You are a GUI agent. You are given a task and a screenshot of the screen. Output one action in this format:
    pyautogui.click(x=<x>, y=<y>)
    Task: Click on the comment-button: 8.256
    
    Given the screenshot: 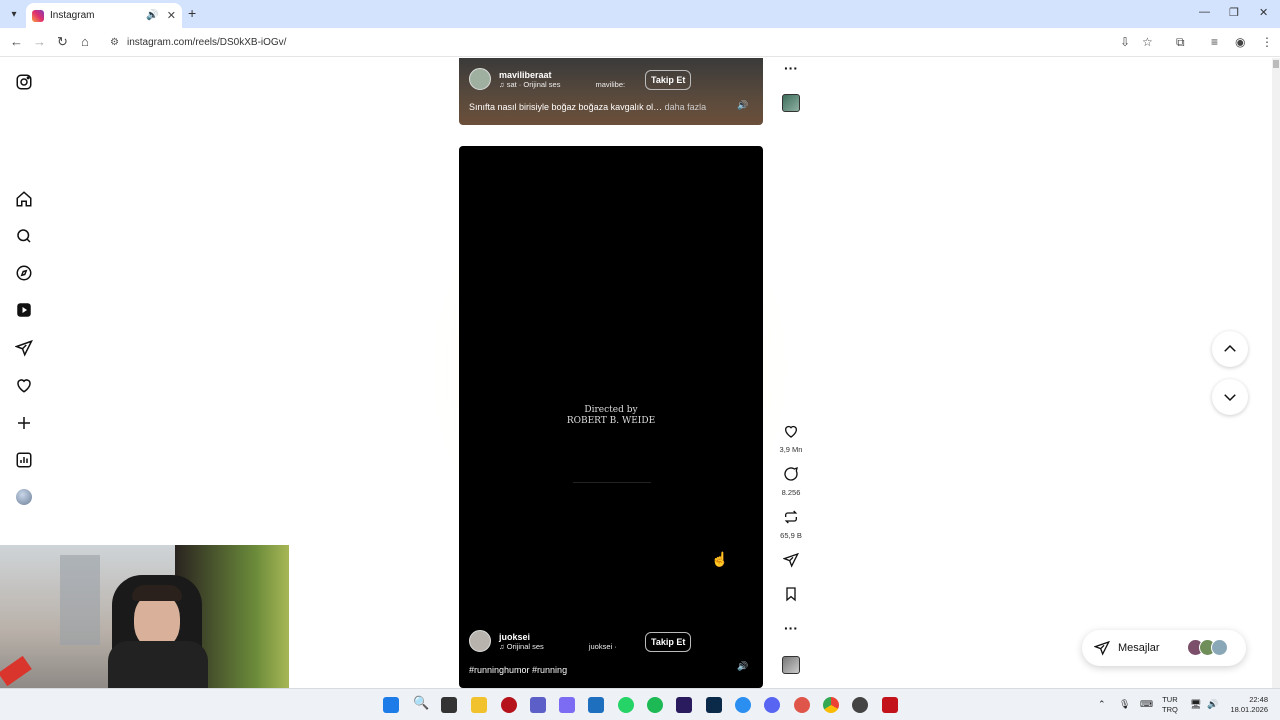 What is the action you would take?
    pyautogui.click(x=791, y=481)
    